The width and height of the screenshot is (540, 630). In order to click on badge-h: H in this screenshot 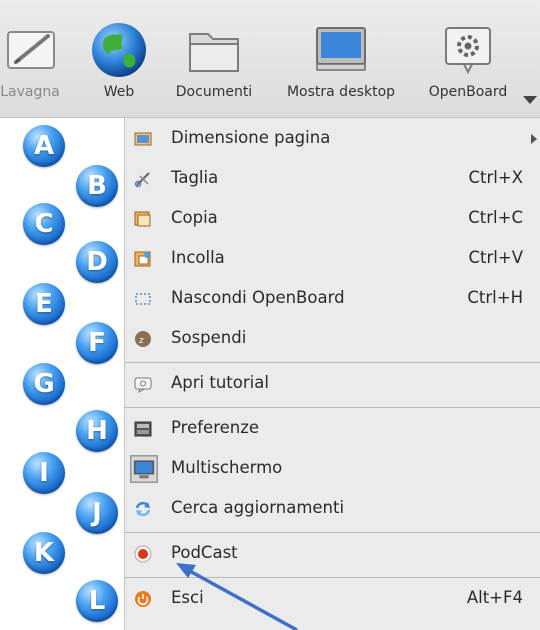, I will do `click(97, 431)`.